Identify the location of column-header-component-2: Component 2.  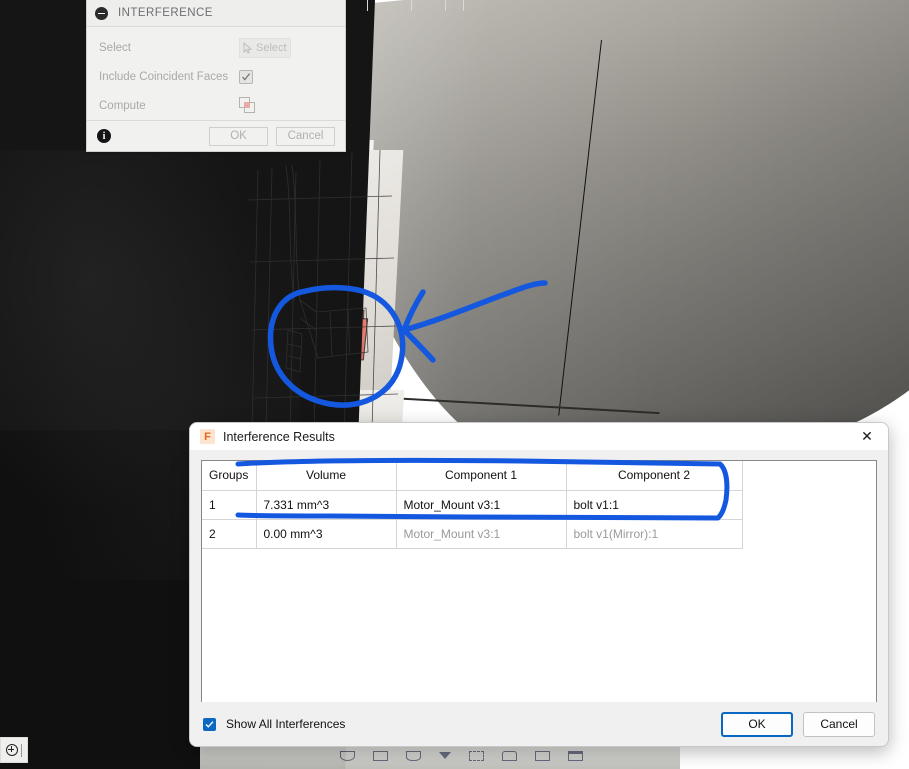
(654, 476).